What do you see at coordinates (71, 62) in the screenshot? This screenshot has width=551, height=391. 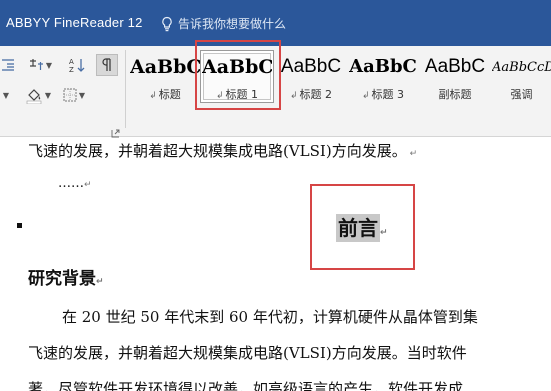 I see `svg-text: A` at bounding box center [71, 62].